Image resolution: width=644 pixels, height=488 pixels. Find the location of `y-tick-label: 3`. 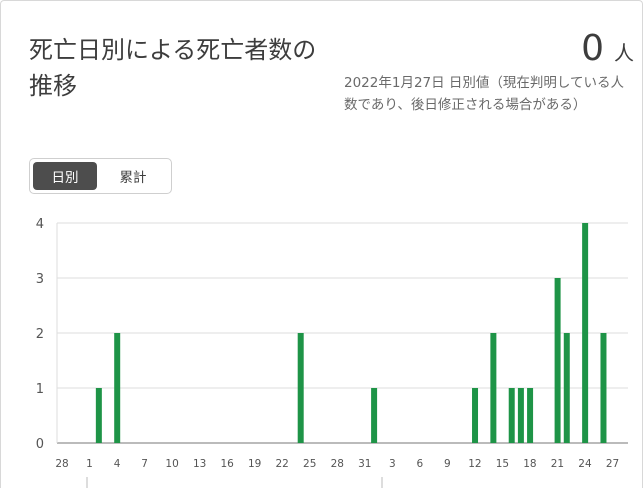

y-tick-label: 3 is located at coordinates (40, 279).